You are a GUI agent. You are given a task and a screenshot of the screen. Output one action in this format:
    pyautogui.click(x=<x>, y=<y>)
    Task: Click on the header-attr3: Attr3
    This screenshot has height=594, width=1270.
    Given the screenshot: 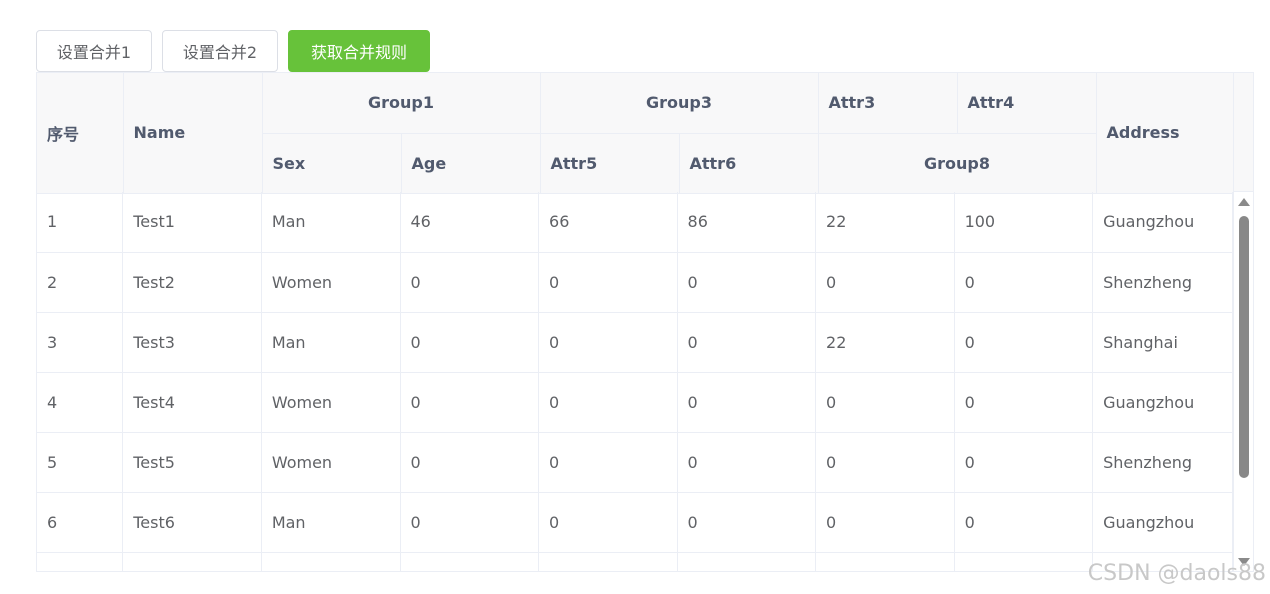 What is the action you would take?
    pyautogui.click(x=888, y=103)
    